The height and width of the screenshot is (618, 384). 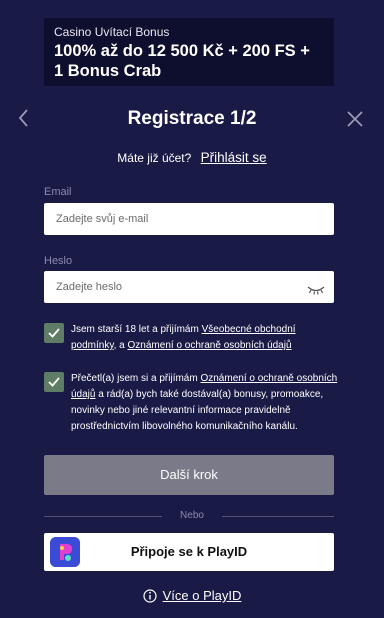 What do you see at coordinates (278, 516) in the screenshot?
I see `divider-line-right` at bounding box center [278, 516].